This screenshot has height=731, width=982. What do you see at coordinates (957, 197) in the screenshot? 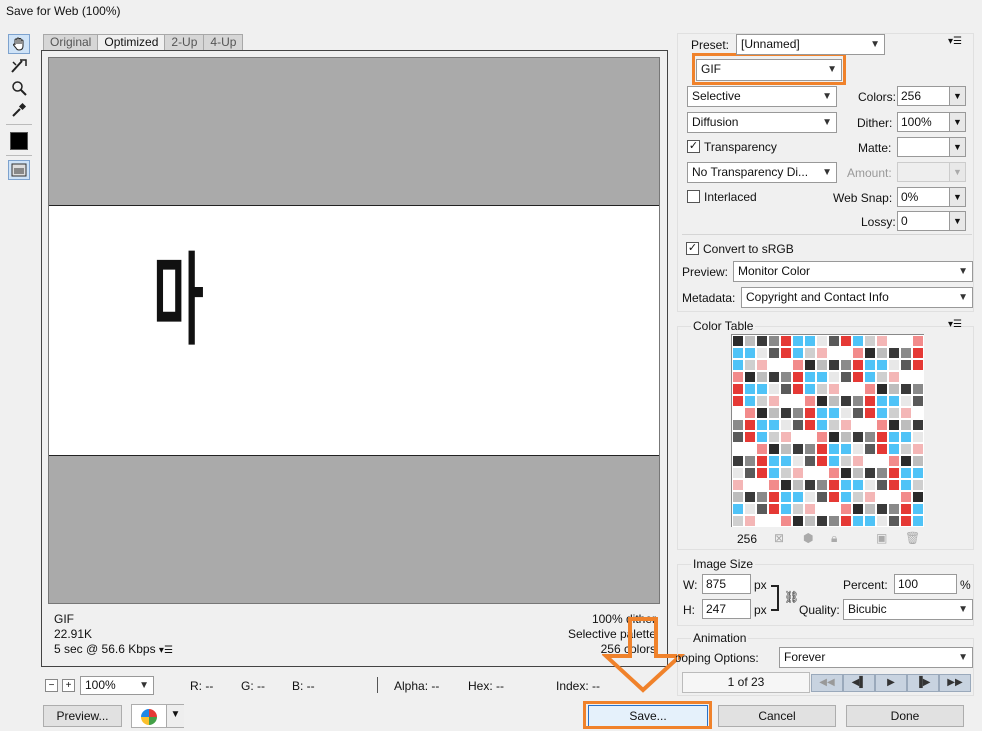
I see `websnap-dropdown: ▼` at bounding box center [957, 197].